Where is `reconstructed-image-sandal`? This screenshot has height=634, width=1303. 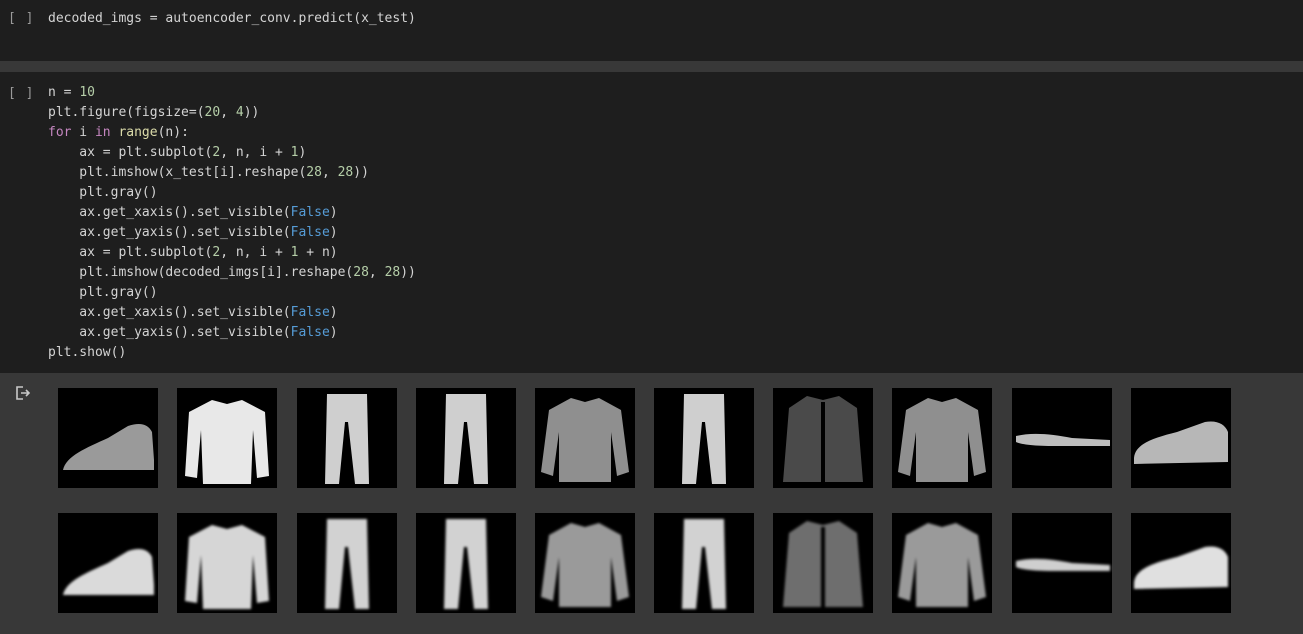
reconstructed-image-sandal is located at coordinates (1062, 563).